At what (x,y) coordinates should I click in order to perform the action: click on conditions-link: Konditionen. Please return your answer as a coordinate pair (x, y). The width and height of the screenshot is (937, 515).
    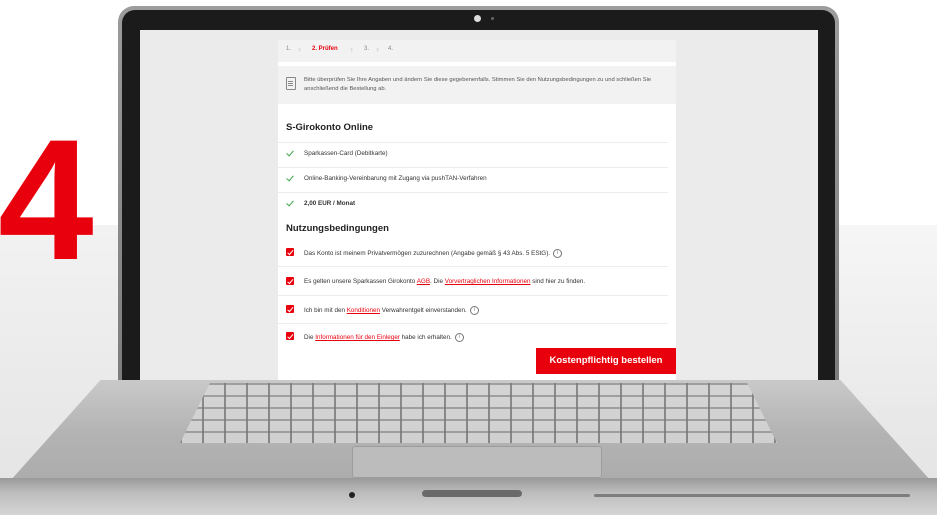
    Looking at the image, I should click on (363, 310).